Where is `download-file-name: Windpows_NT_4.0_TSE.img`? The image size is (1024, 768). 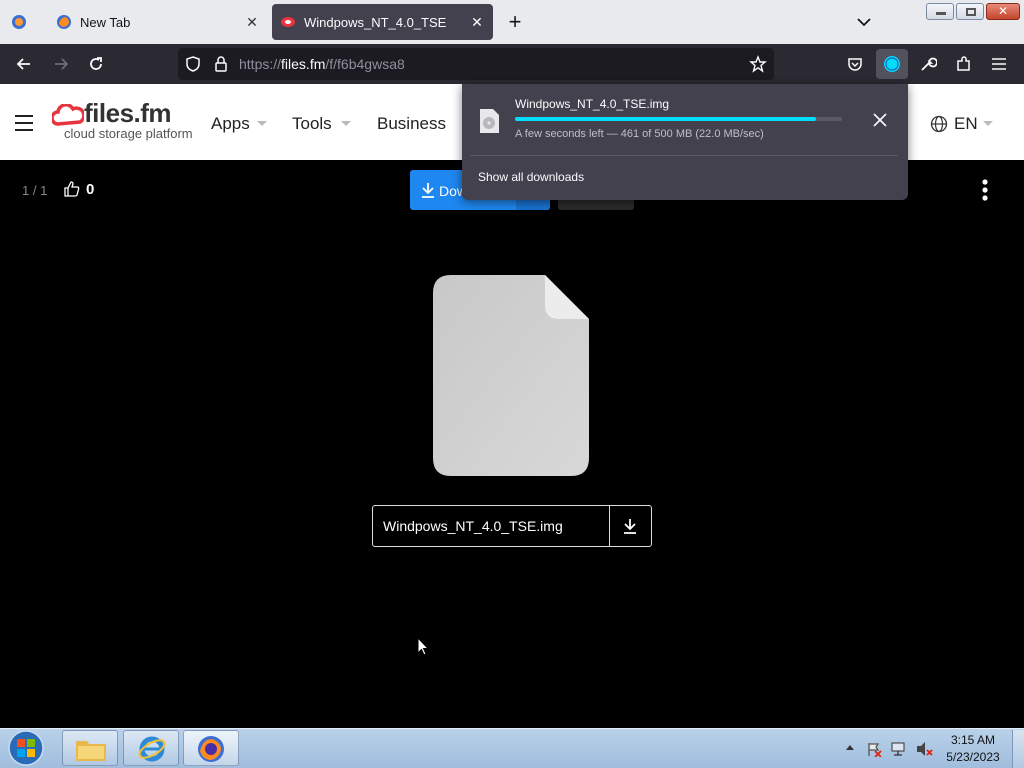 download-file-name: Windpows_NT_4.0_TSE.img is located at coordinates (592, 104).